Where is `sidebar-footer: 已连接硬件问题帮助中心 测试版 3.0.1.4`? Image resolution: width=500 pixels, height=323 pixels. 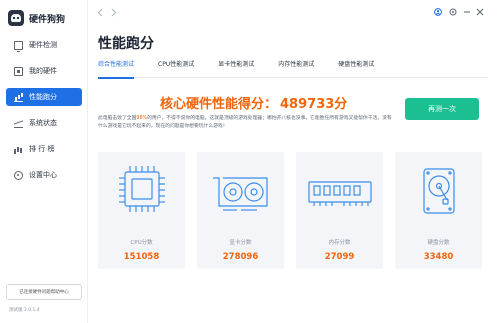 sidebar-footer: 已连接硬件问题帮助中心 测试版 3.0.1.4 is located at coordinates (44, 298).